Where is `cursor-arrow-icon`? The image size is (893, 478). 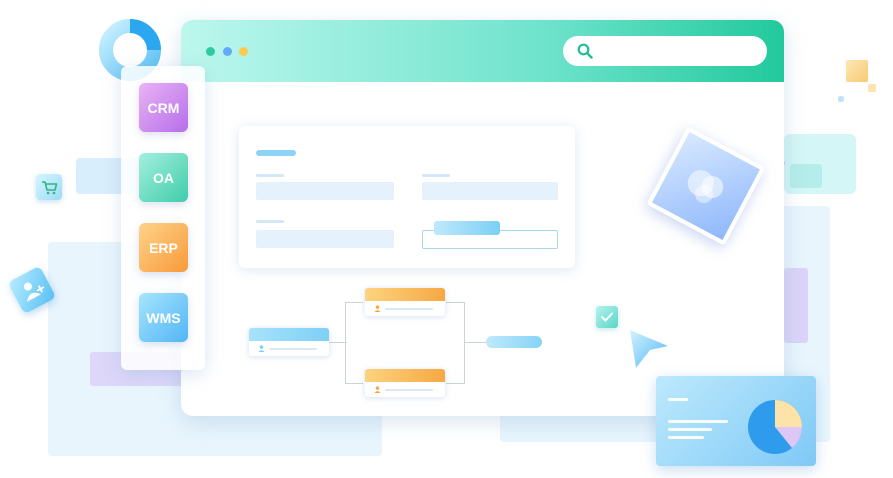
cursor-arrow-icon is located at coordinates (649, 349).